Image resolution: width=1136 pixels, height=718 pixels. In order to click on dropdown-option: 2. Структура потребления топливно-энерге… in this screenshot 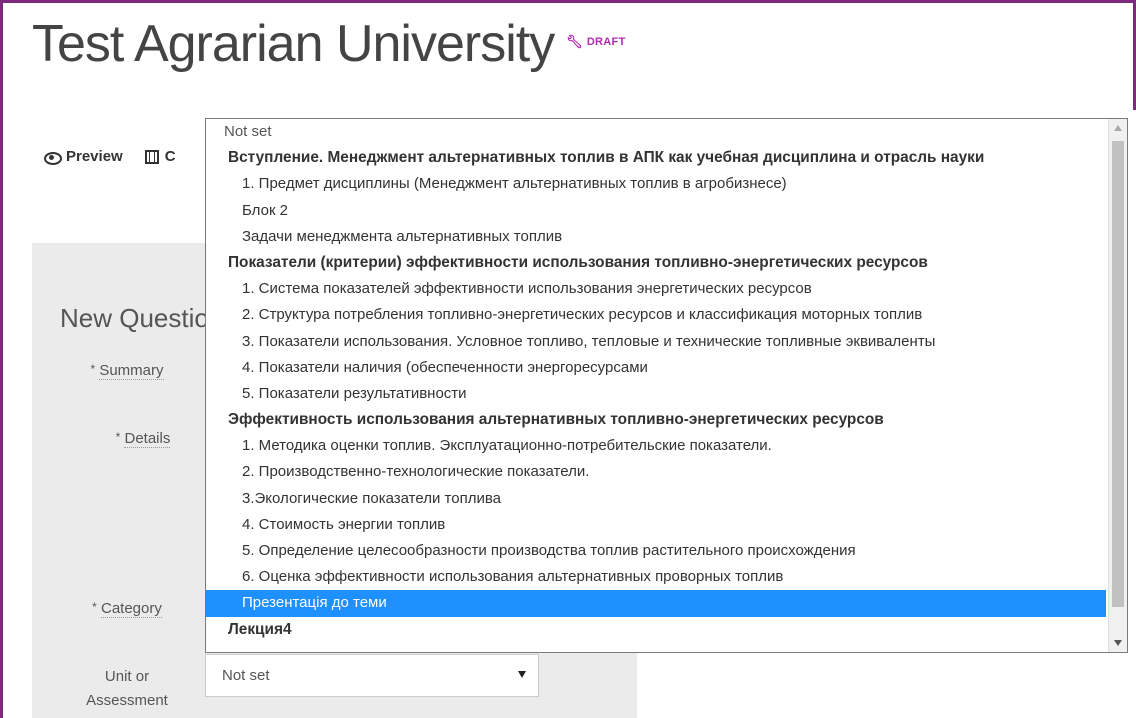, I will do `click(656, 315)`.